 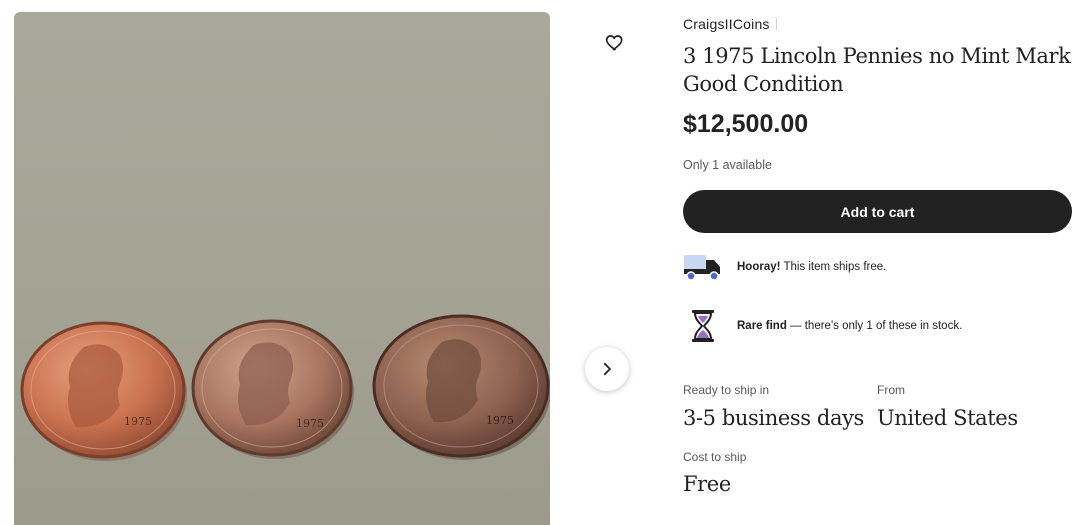 What do you see at coordinates (500, 420) in the screenshot?
I see `penny-3-year: 1975` at bounding box center [500, 420].